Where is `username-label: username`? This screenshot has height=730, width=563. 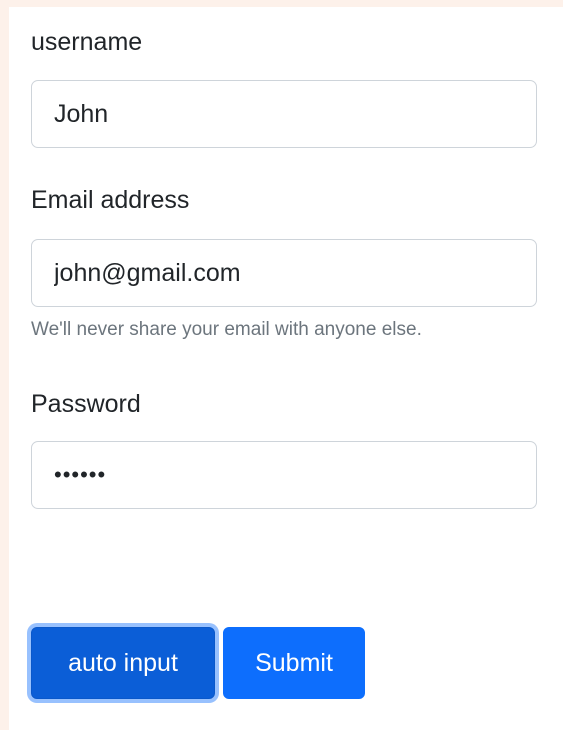
username-label: username is located at coordinates (87, 42).